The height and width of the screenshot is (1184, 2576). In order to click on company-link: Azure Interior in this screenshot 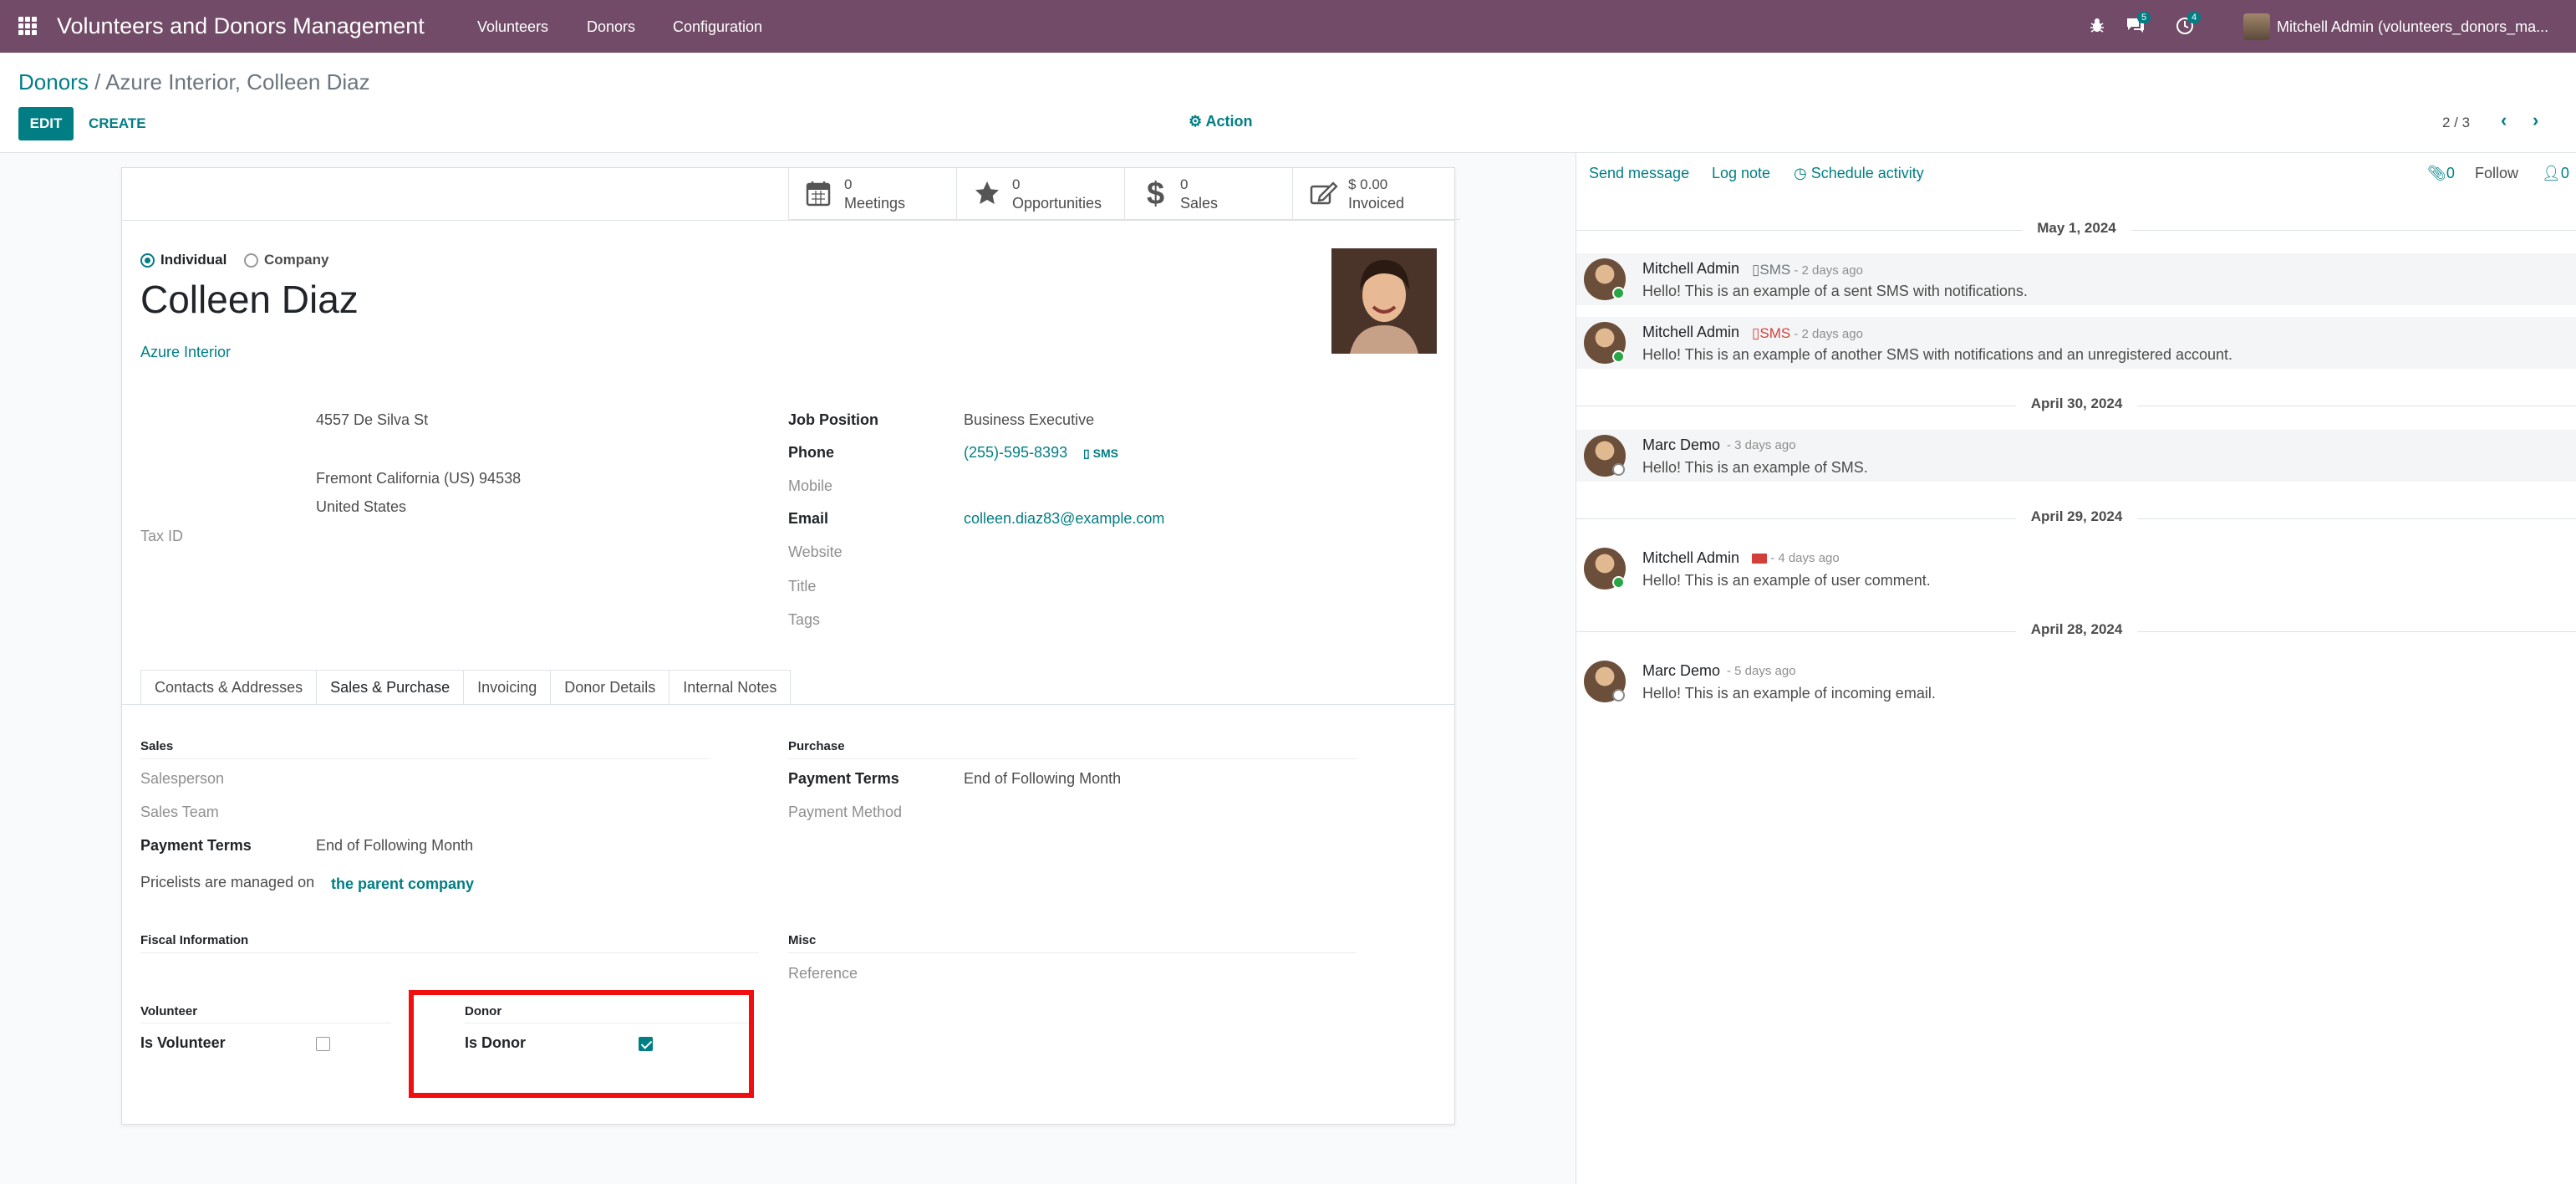, I will do `click(185, 352)`.